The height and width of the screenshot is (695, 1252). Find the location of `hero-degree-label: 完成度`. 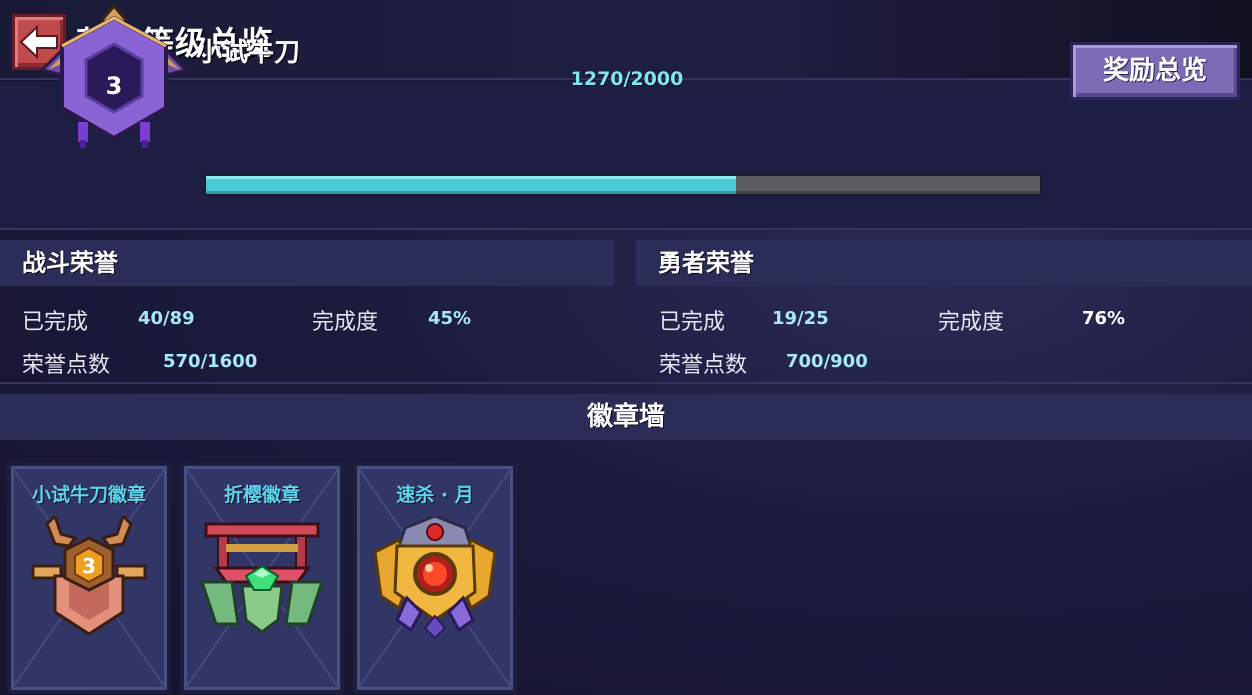

hero-degree-label: 完成度 is located at coordinates (971, 322).